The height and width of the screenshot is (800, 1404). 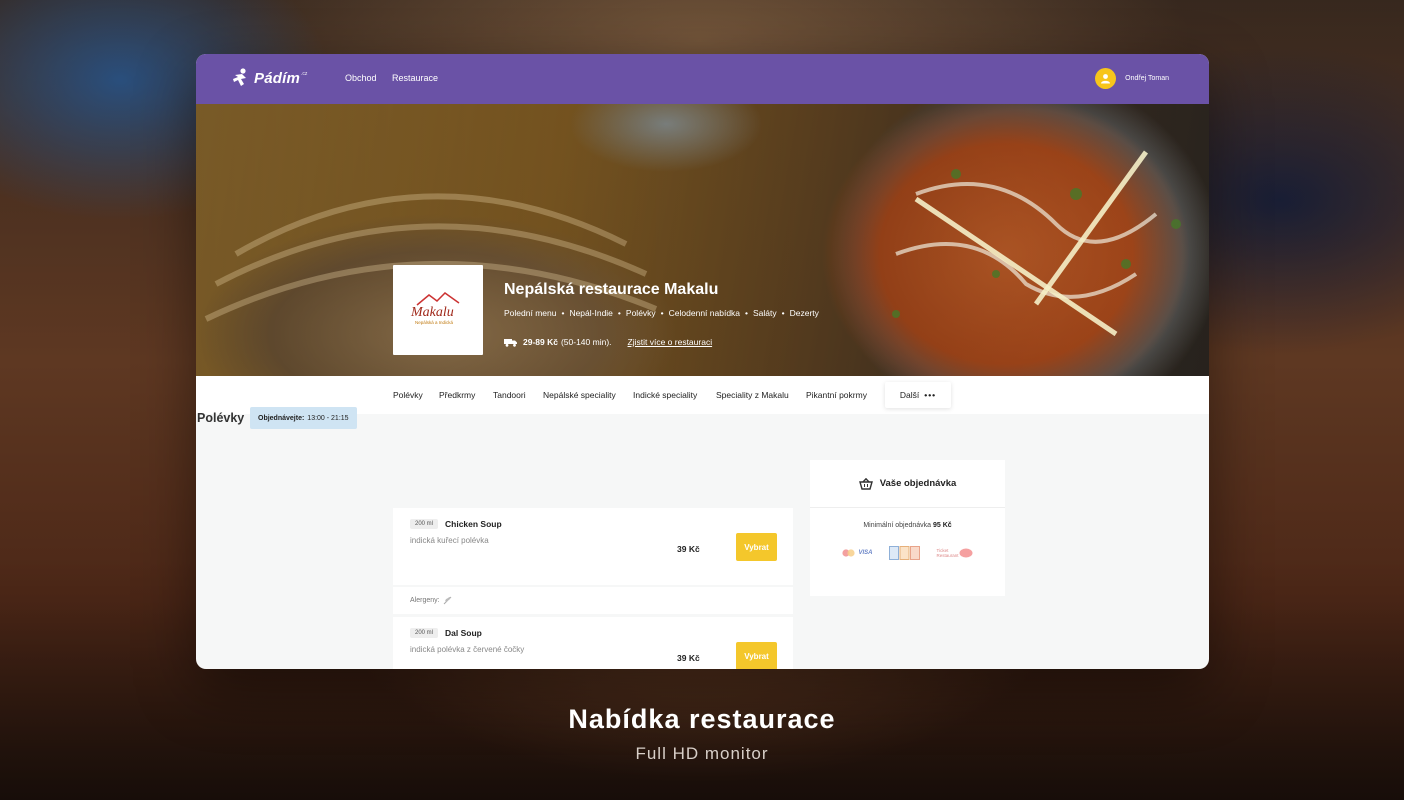 What do you see at coordinates (702, 719) in the screenshot?
I see `caption-title: Nabídka restaurace` at bounding box center [702, 719].